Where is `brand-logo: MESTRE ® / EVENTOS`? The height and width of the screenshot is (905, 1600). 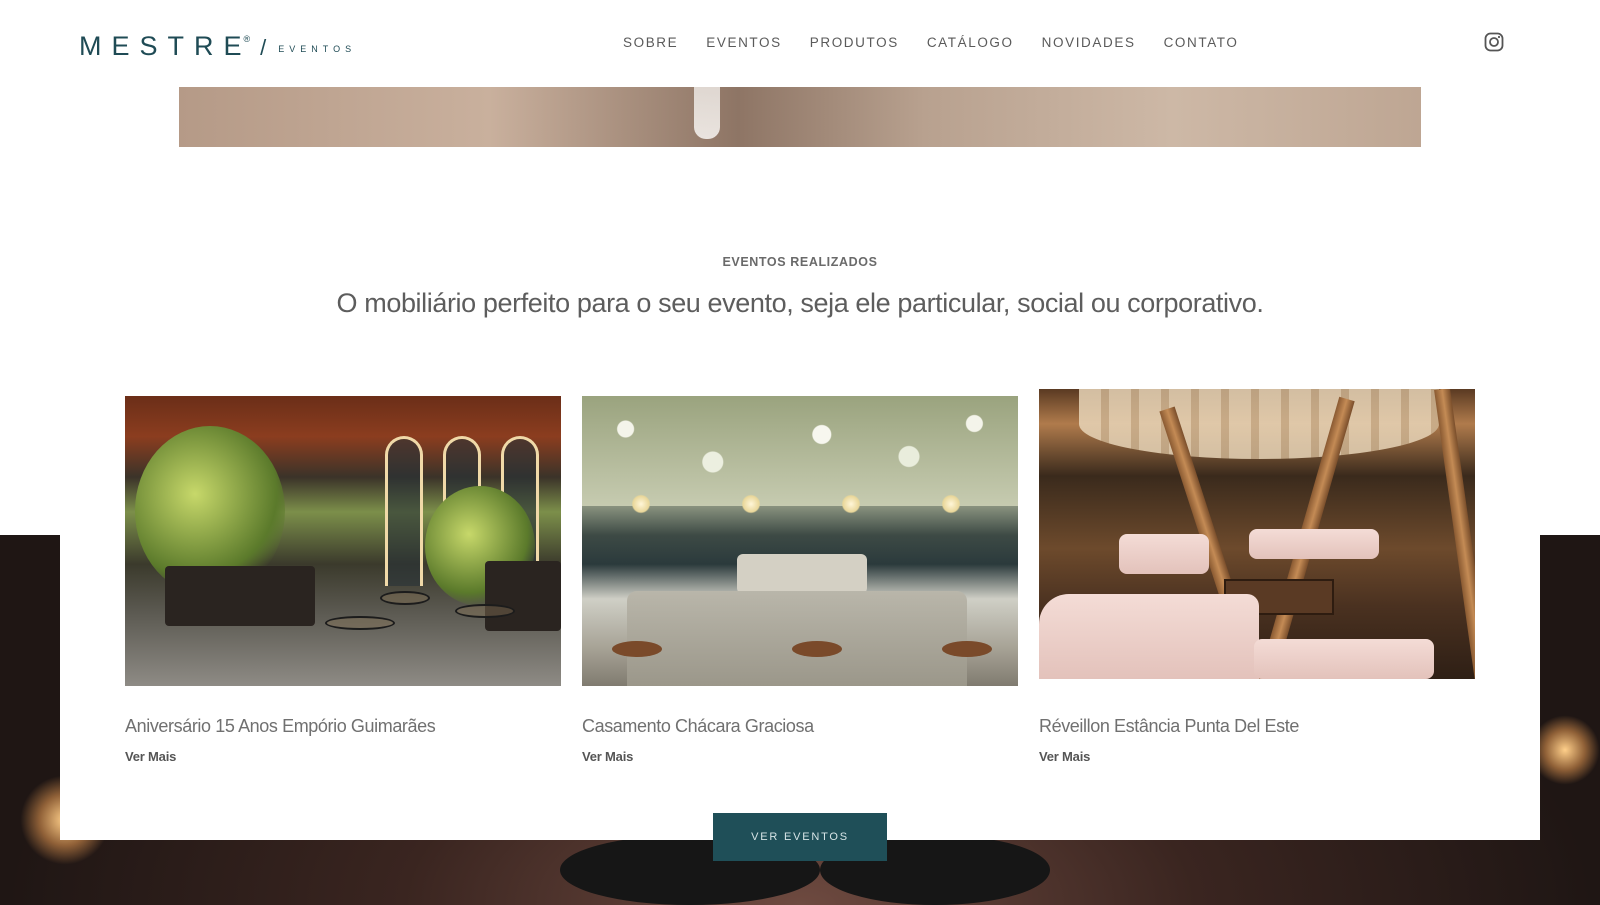
brand-logo: MESTRE ® / EVENTOS is located at coordinates (217, 46).